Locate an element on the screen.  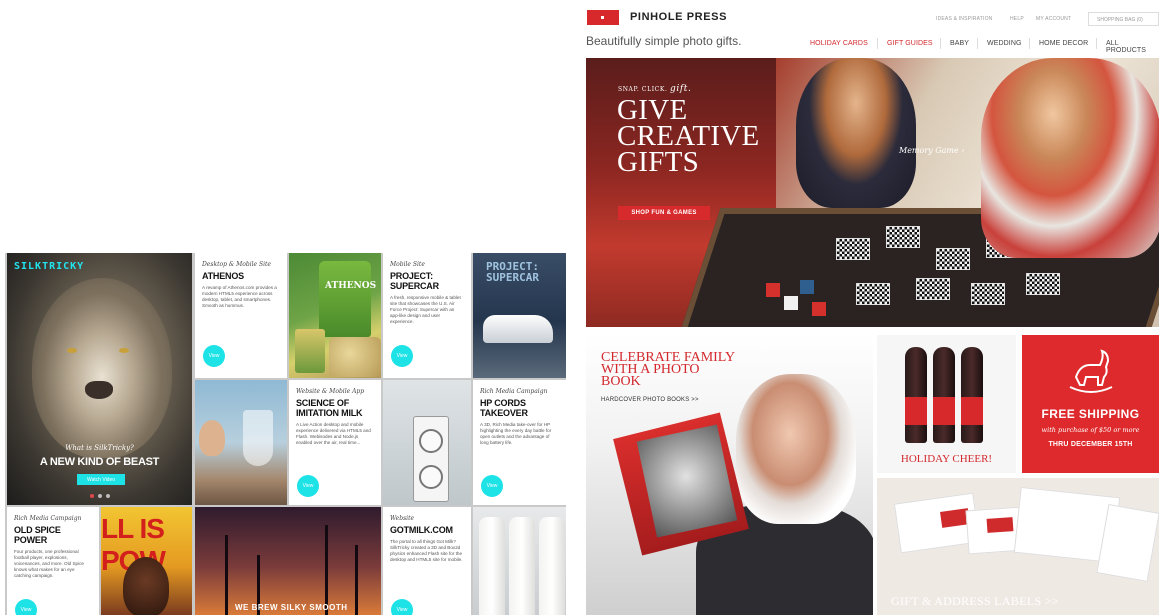
nav-baby: BABY is located at coordinates (959, 43).